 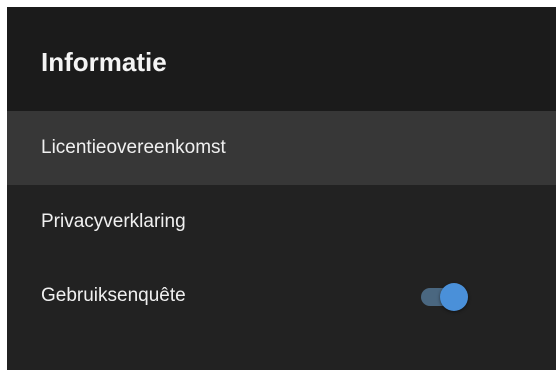 I want to click on list-item-label: Licentieovereenkomst, so click(x=133, y=147).